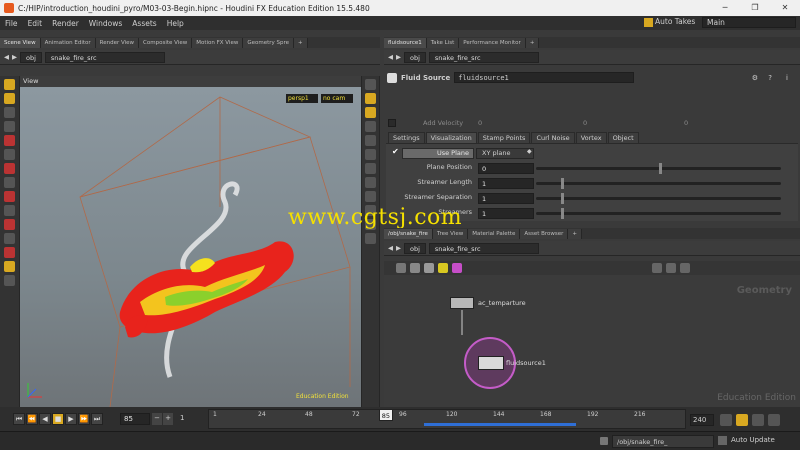 This screenshot has height=450, width=800. Describe the element at coordinates (722, 440) in the screenshot. I see `update-mode-icon` at that location.